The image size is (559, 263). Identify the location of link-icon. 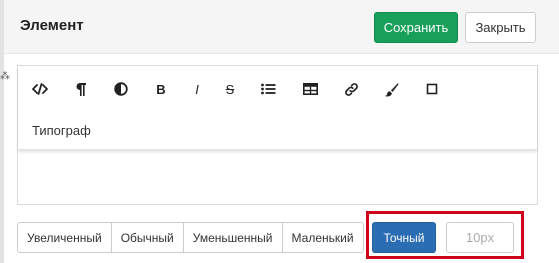
(351, 89).